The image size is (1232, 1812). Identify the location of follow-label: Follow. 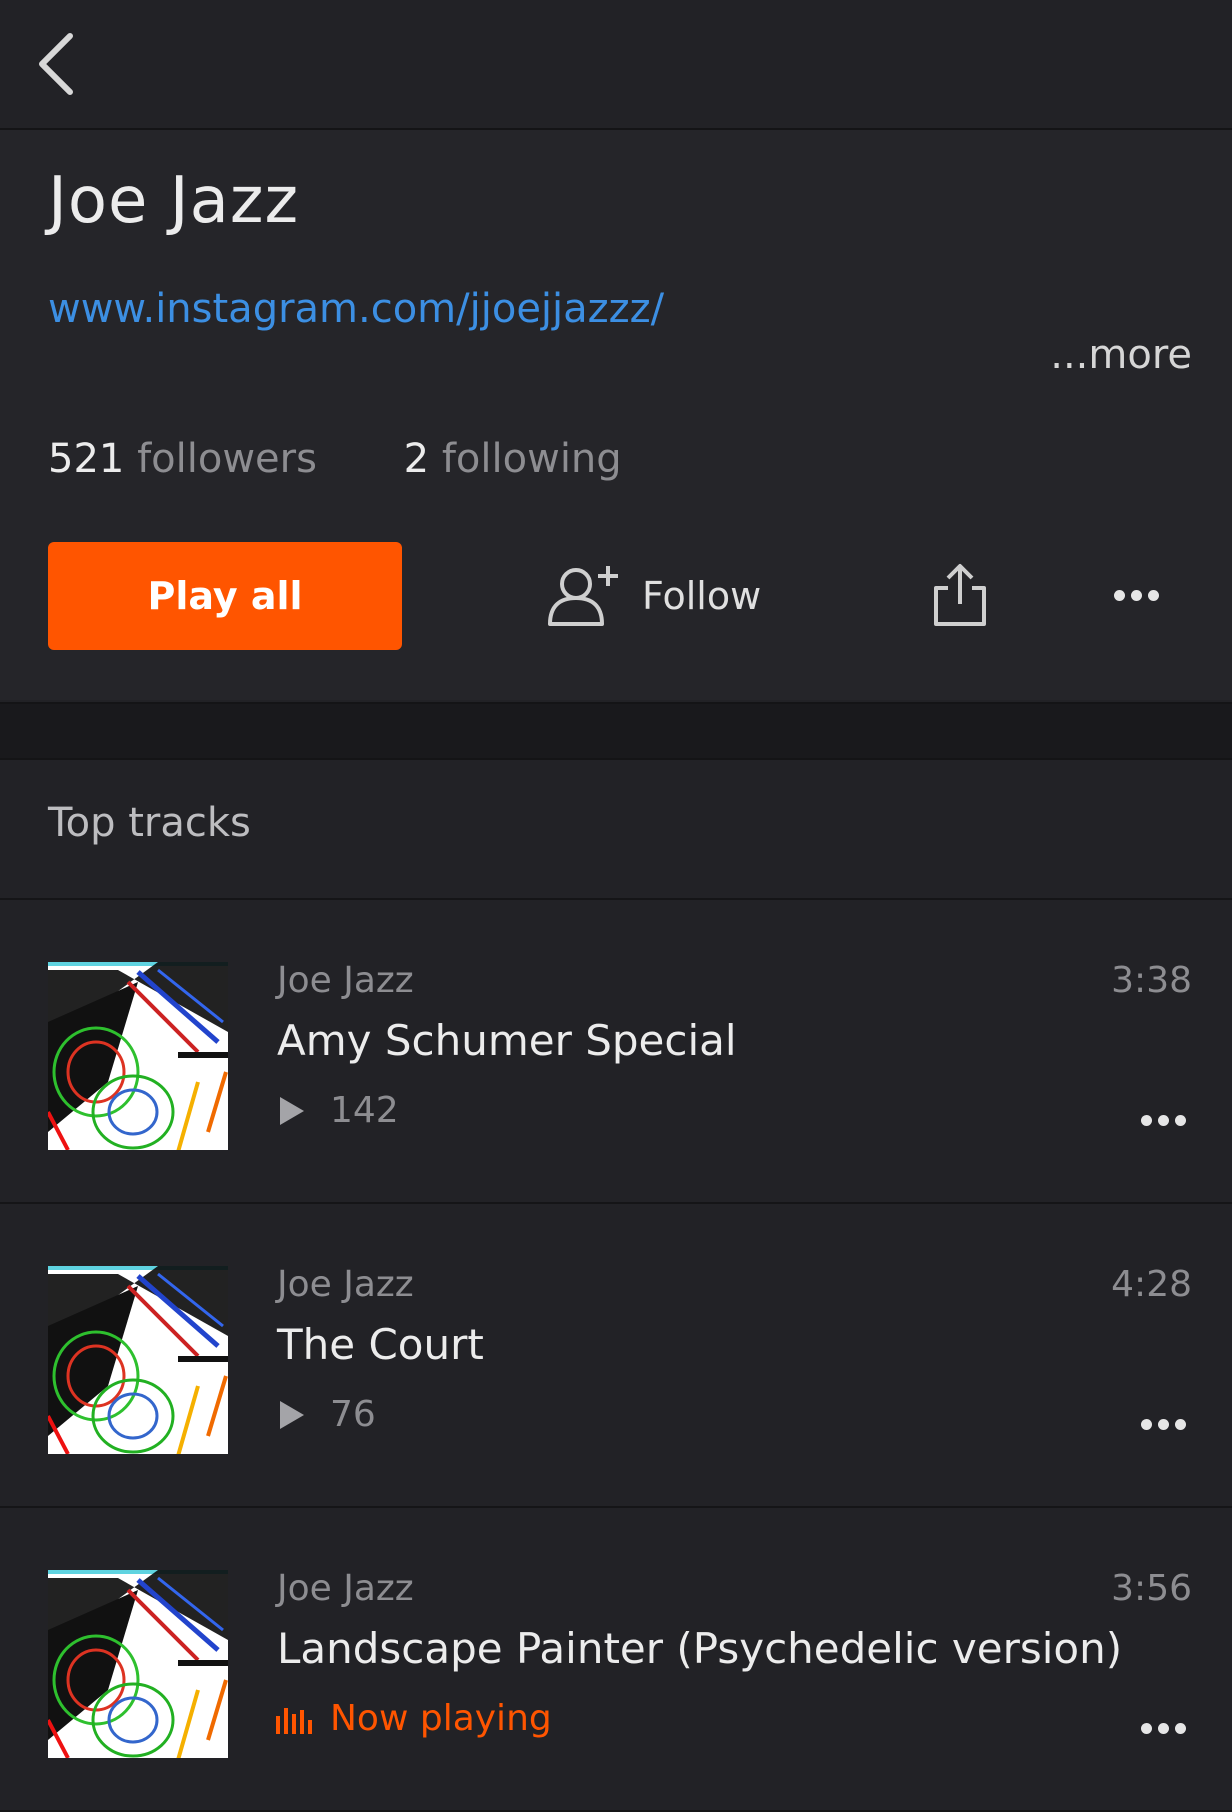
(702, 596).